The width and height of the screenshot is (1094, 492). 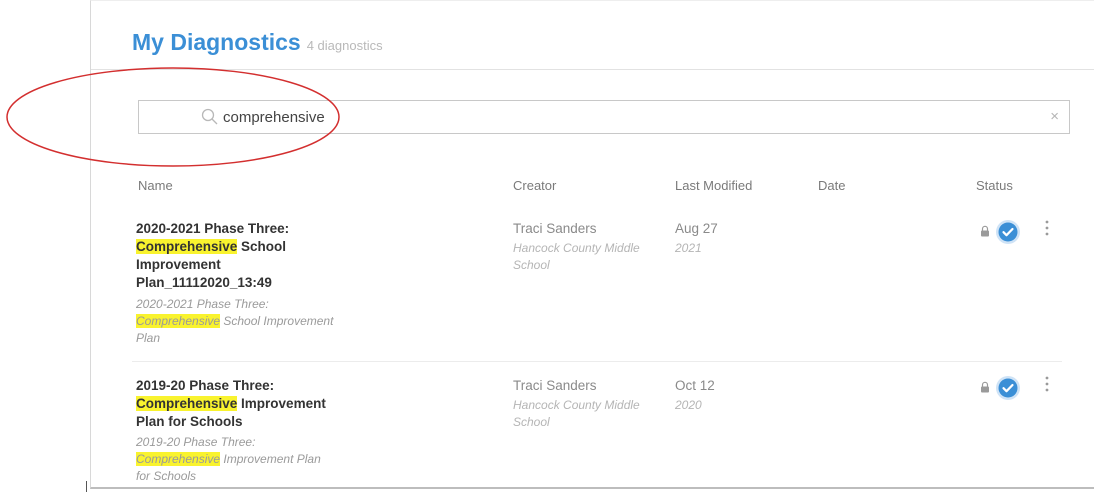 I want to click on edge-mark, so click(x=86, y=486).